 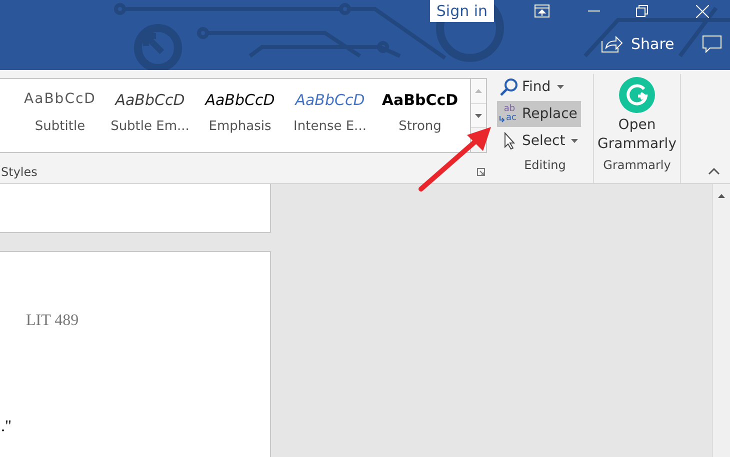 I want to click on grammarly-icon, so click(x=637, y=95).